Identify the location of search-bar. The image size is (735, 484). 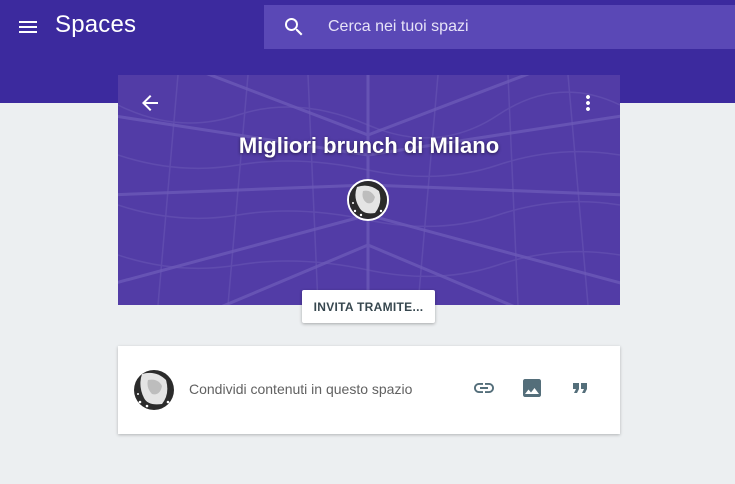
(499, 27).